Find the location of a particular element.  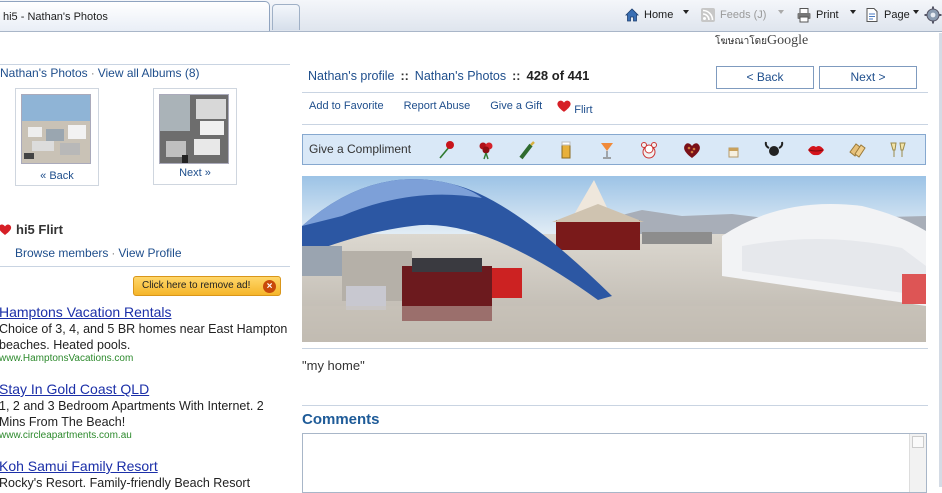

album-breadcrumb: Nathan's Photos · View all Albums (8) is located at coordinates (100, 73).